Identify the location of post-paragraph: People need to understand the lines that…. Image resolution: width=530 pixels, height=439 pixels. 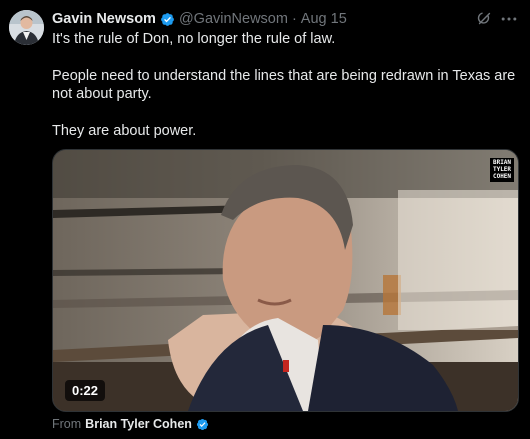
(284, 85).